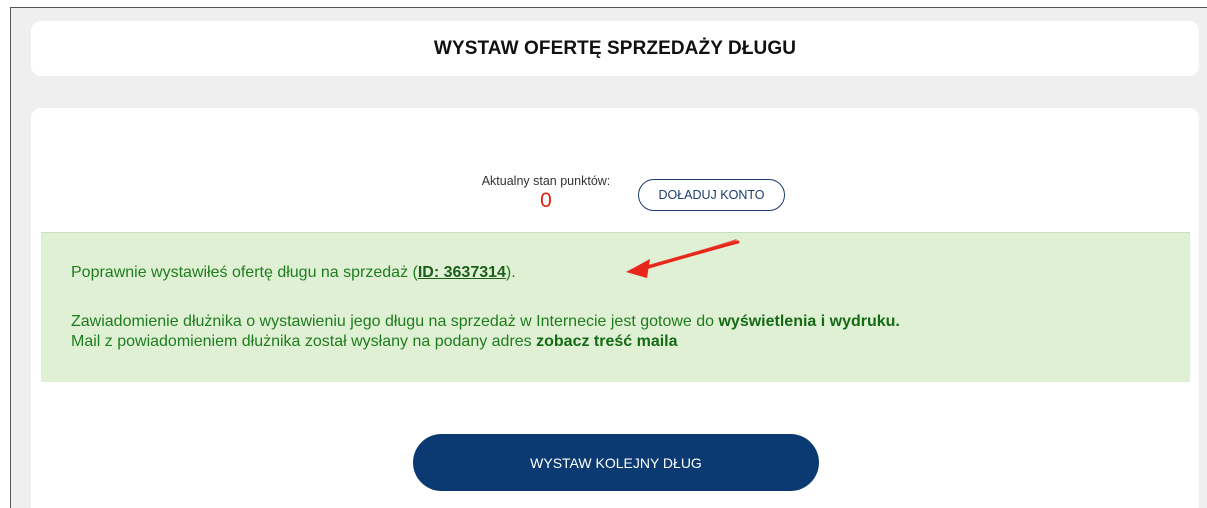 This screenshot has width=1207, height=508. What do you see at coordinates (510, 272) in the screenshot?
I see `offer-confirmation-suffix: ).` at bounding box center [510, 272].